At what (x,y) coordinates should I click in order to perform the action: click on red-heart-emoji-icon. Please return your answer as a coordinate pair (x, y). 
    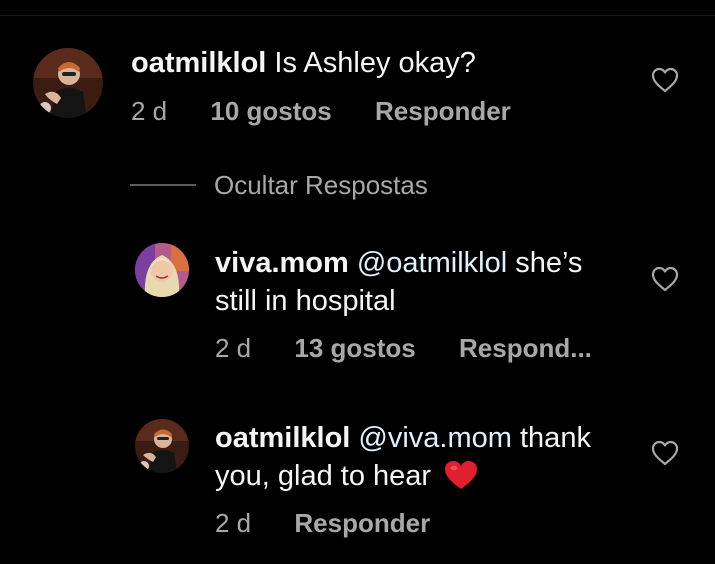
    Looking at the image, I should click on (461, 475).